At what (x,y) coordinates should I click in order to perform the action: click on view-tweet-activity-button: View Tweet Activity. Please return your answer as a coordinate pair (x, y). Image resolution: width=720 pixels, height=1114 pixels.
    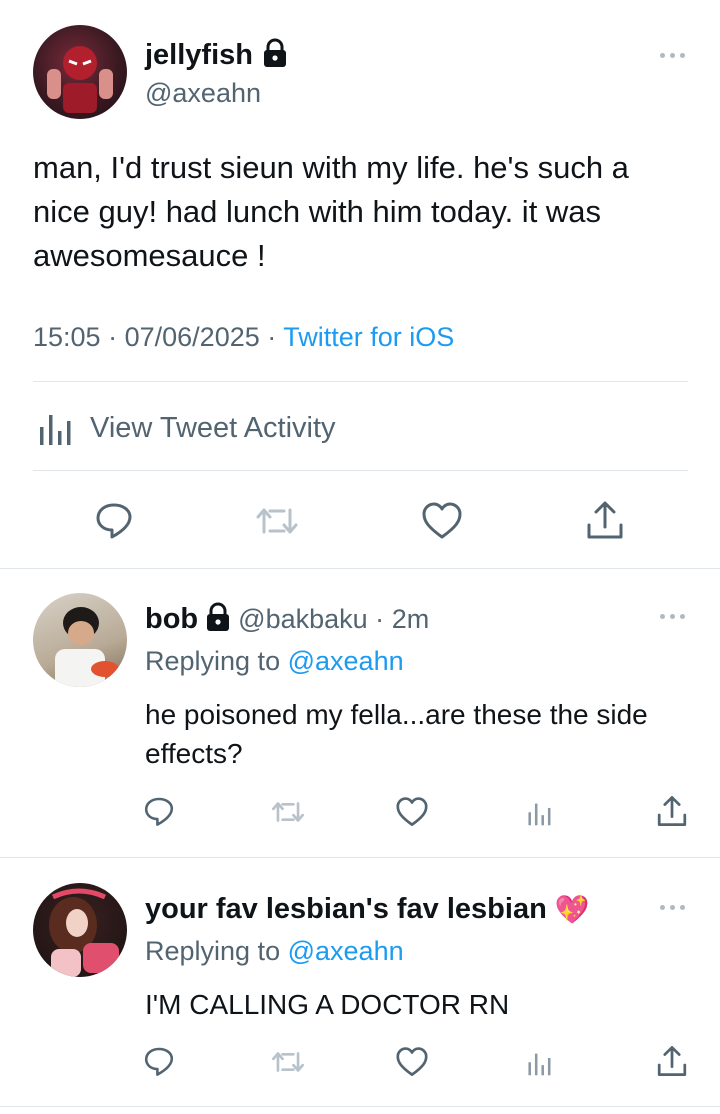
    Looking at the image, I should click on (187, 428).